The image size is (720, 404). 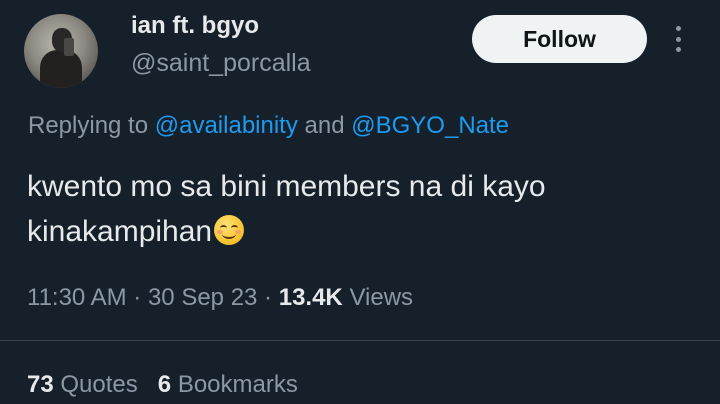 What do you see at coordinates (69, 47) in the screenshot?
I see `avatar-phone` at bounding box center [69, 47].